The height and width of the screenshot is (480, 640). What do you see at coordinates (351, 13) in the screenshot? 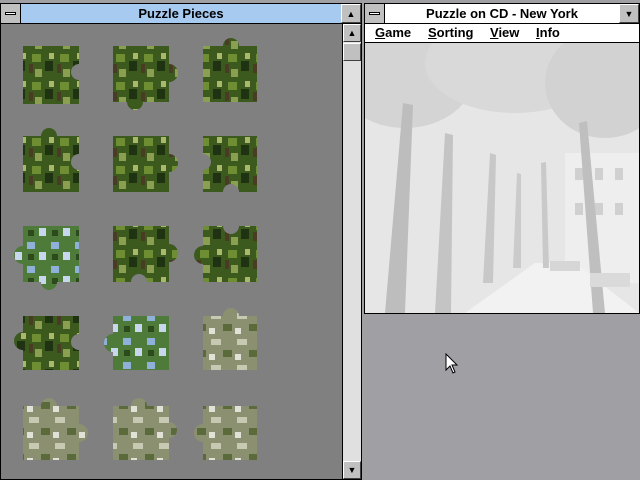
I see `maximize-arrow-icon: ▲` at bounding box center [351, 13].